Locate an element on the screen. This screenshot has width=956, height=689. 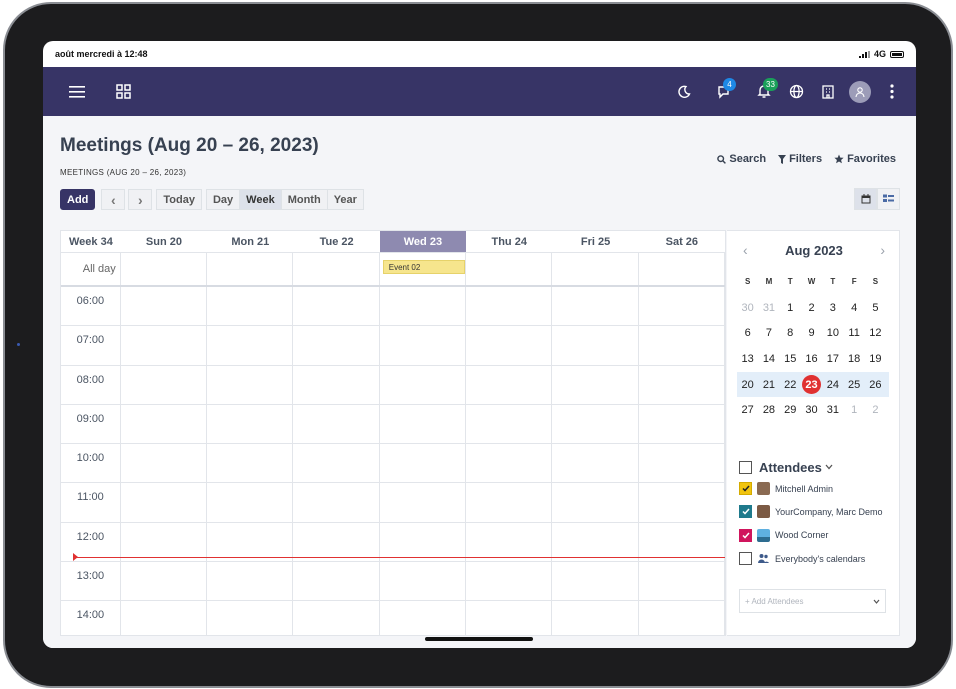
mini-day: 12 is located at coordinates (875, 333).